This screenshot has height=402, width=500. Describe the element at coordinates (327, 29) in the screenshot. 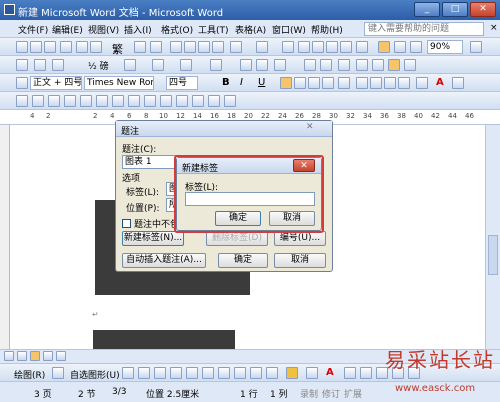

I see `menu-help: 帮助(H)` at that location.